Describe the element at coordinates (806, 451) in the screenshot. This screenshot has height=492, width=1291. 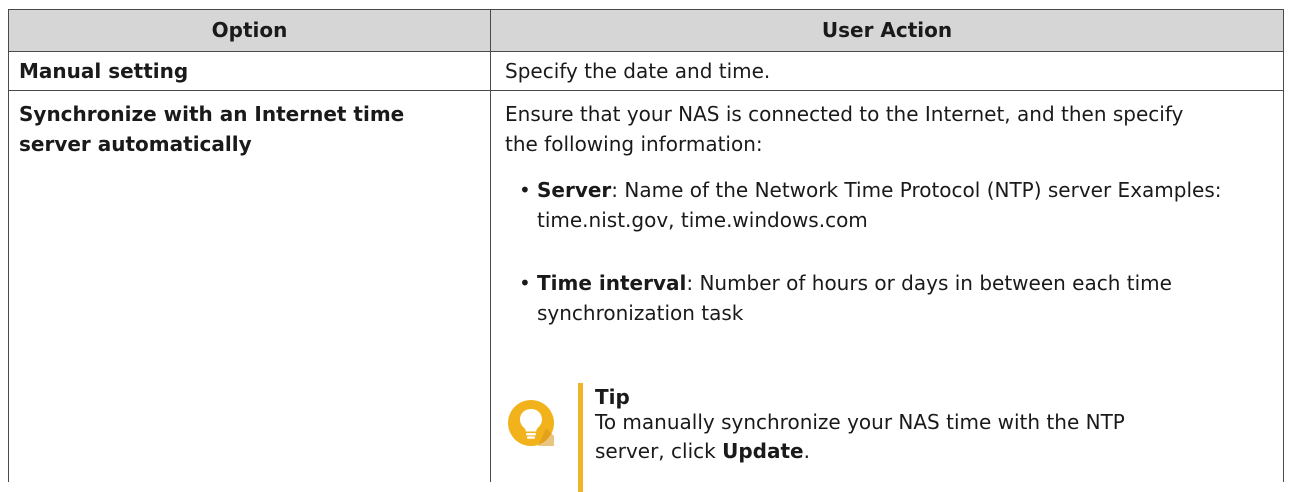
I see `tip-text-after: .` at that location.